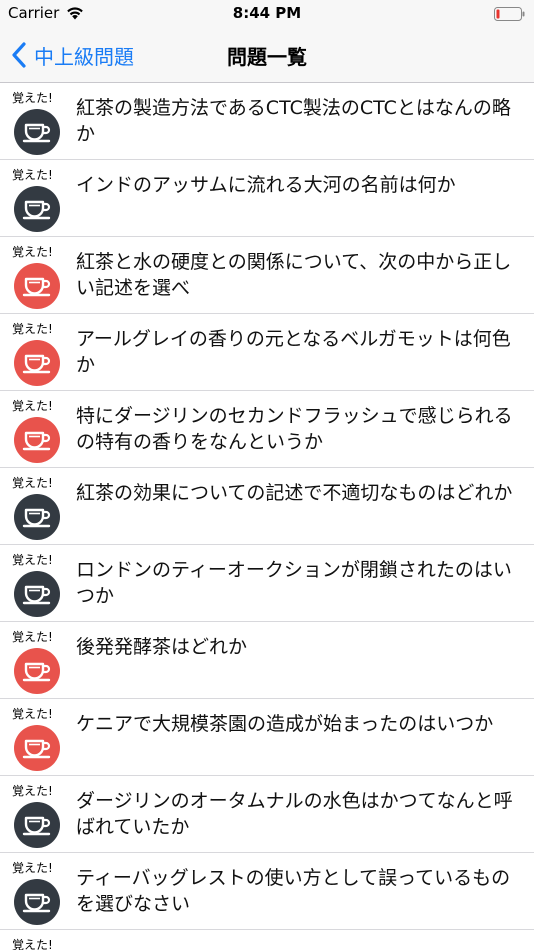 The width and height of the screenshot is (534, 950). I want to click on question-row: 覚えた! 紅茶の製造方法であるCTC製法のCTCとはなんの略か, so click(267, 121).